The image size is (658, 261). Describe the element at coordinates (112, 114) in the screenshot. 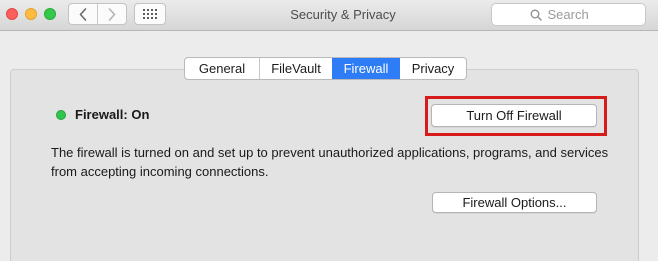

I see `firewall-status-label: Firewall: On` at that location.